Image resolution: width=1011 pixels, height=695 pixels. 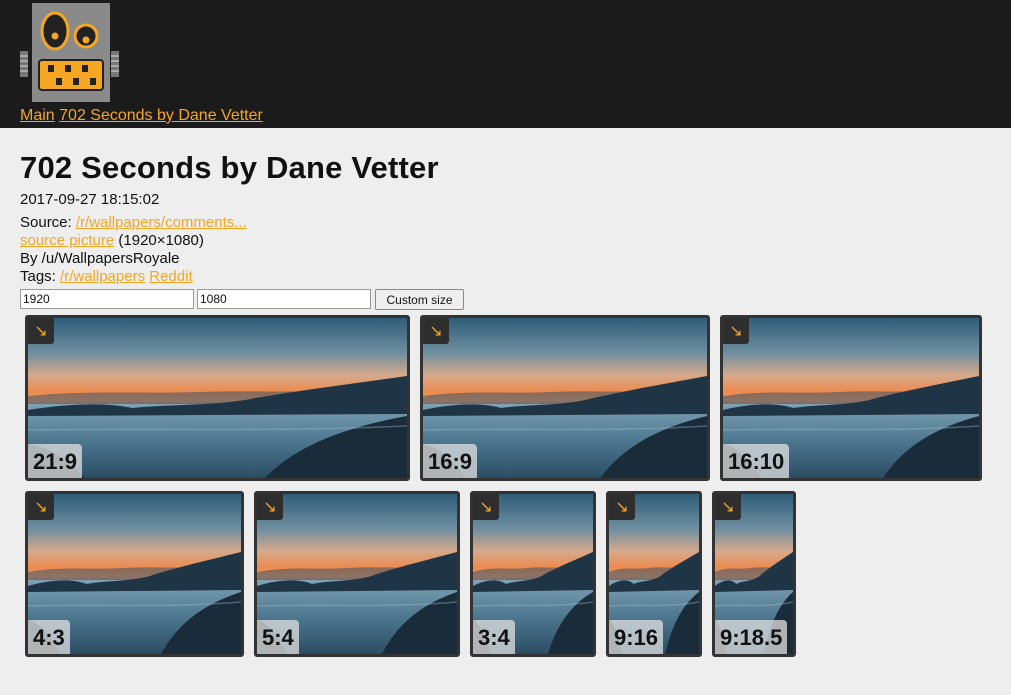 What do you see at coordinates (170, 276) in the screenshot?
I see `tag-reddit-link: Reddit` at bounding box center [170, 276].